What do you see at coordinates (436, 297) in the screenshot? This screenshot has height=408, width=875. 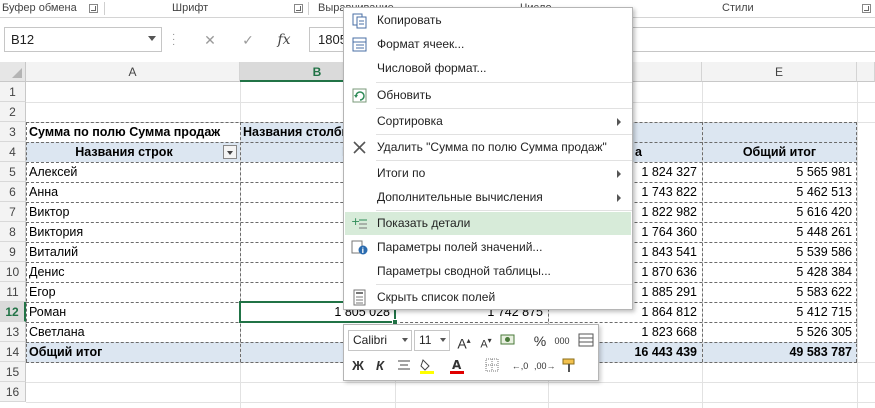 I see `menu-item-label: Скрыть список полей` at bounding box center [436, 297].